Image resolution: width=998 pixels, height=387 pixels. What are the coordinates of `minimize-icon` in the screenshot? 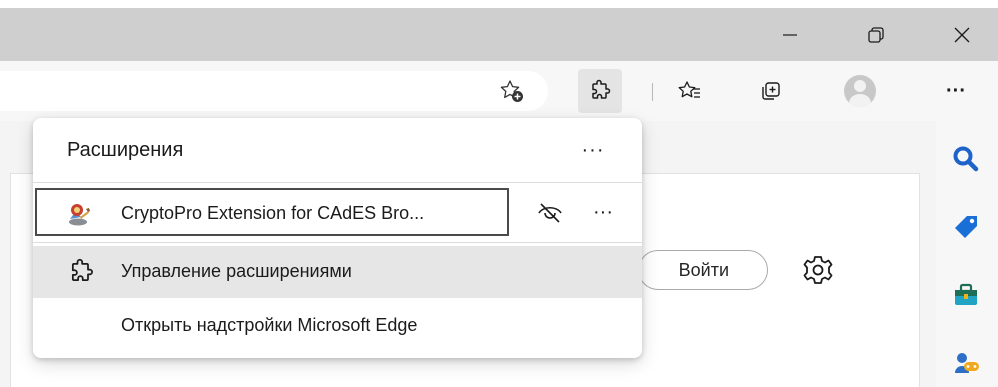 It's located at (790, 34).